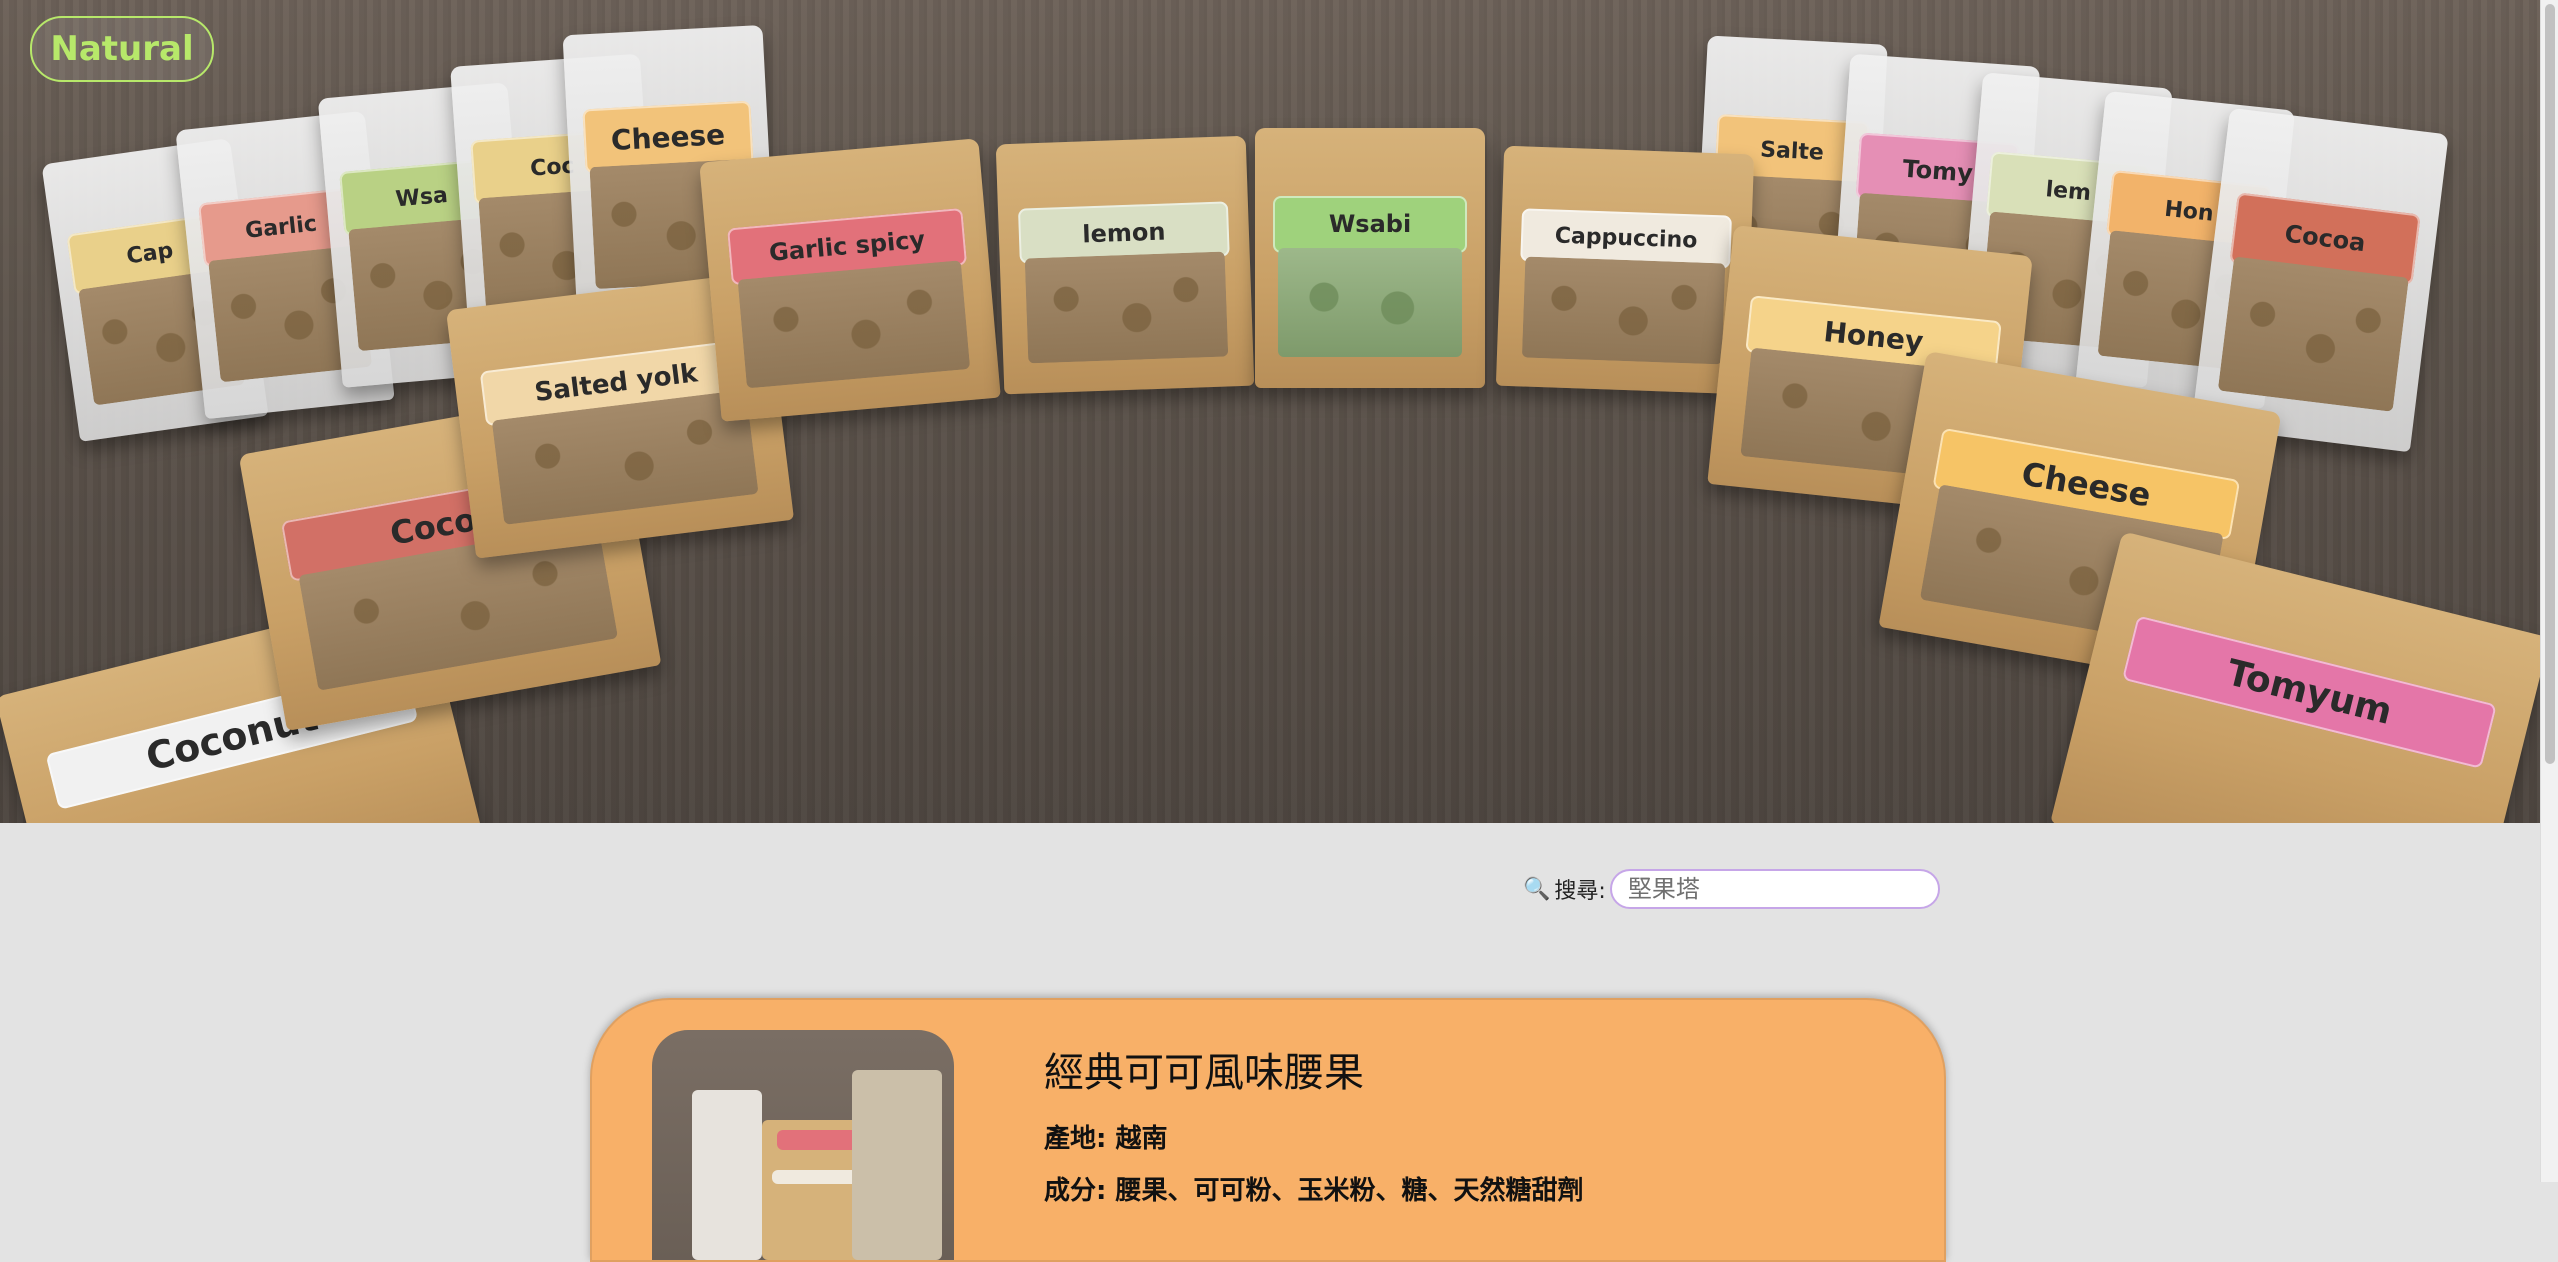 The image size is (2558, 1262). I want to click on product-origin: 產地: 越南, so click(1106, 1139).